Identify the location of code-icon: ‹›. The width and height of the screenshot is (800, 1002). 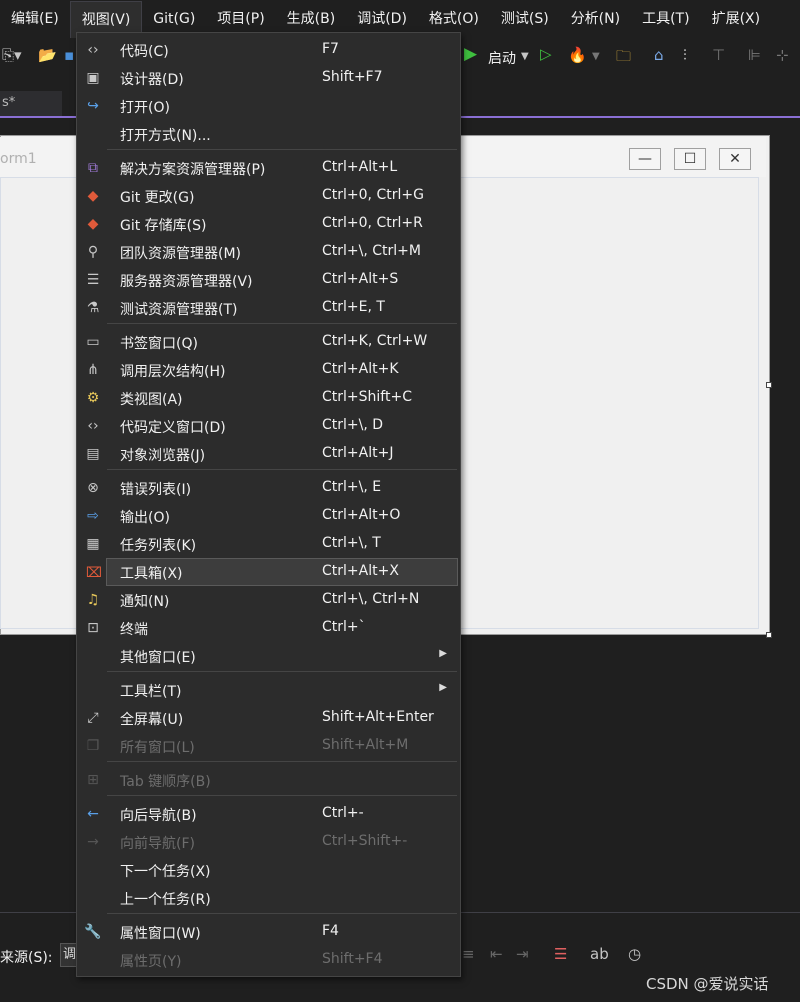
(93, 50).